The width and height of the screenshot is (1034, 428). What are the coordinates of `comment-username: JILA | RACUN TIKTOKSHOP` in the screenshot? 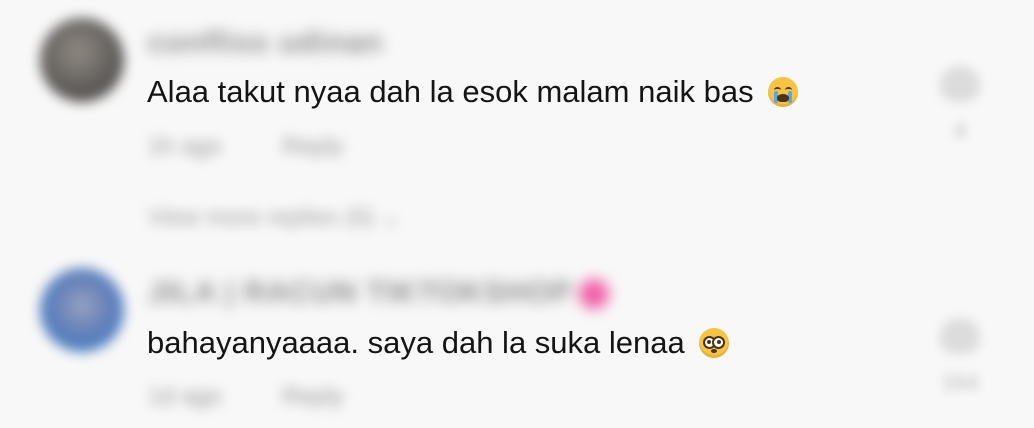 It's located at (360, 292).